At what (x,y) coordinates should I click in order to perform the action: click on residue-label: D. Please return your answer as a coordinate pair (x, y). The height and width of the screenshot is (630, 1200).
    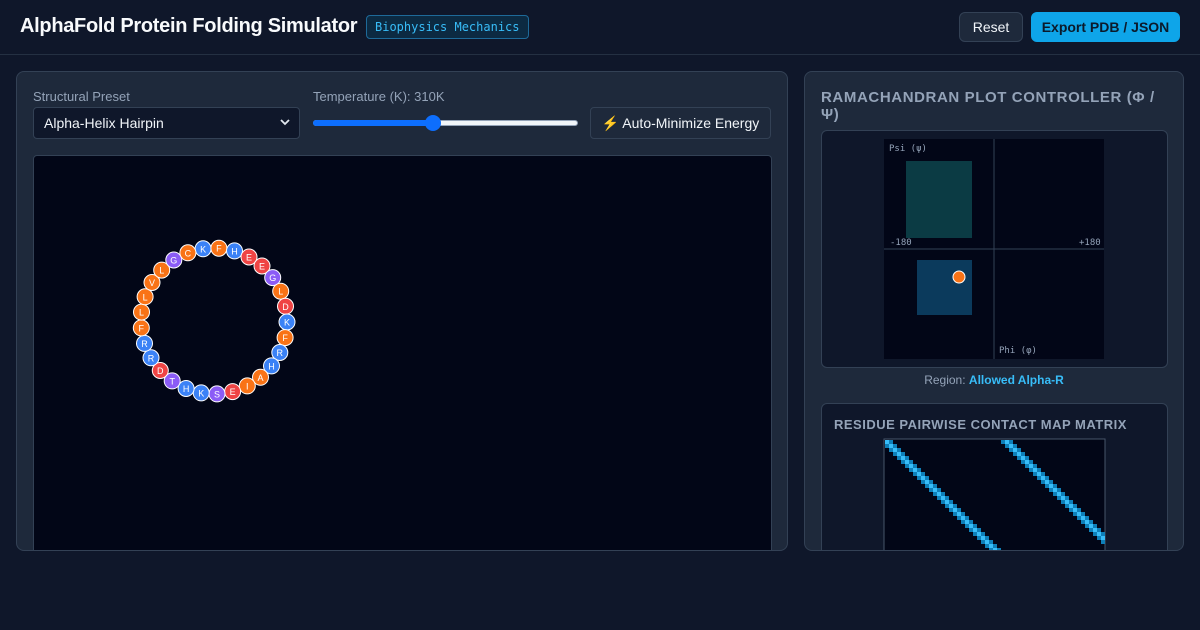
    Looking at the image, I should click on (160, 371).